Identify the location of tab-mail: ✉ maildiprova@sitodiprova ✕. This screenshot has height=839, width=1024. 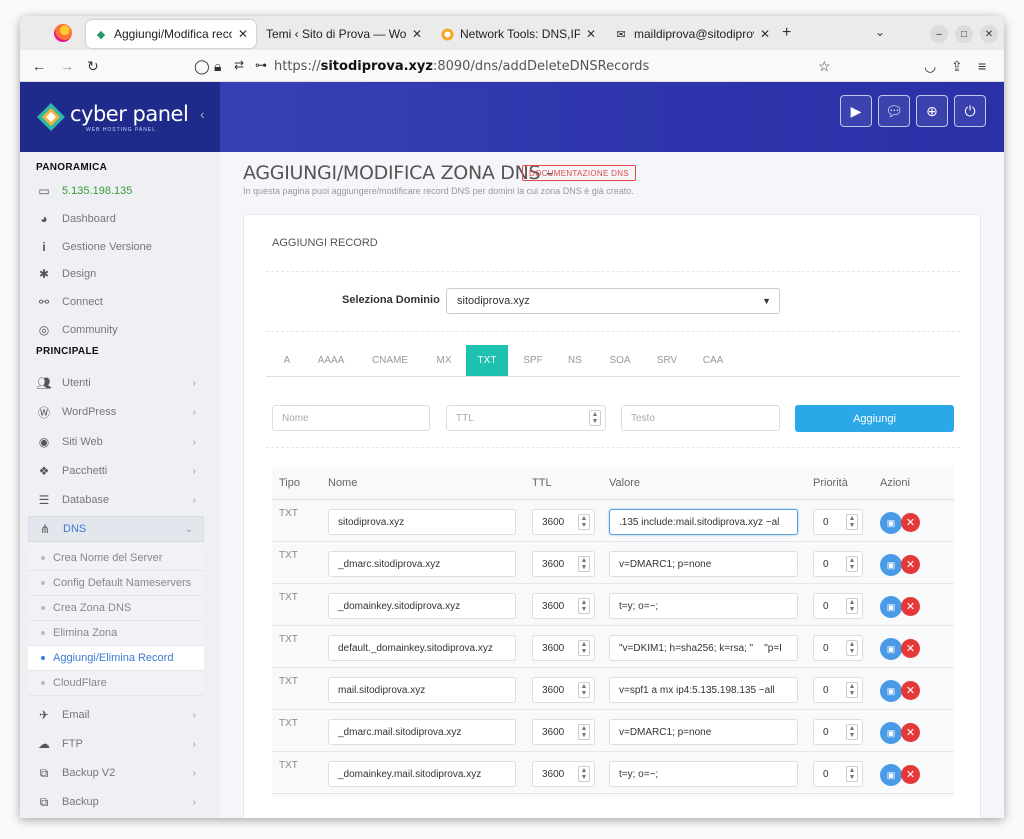
(692, 34).